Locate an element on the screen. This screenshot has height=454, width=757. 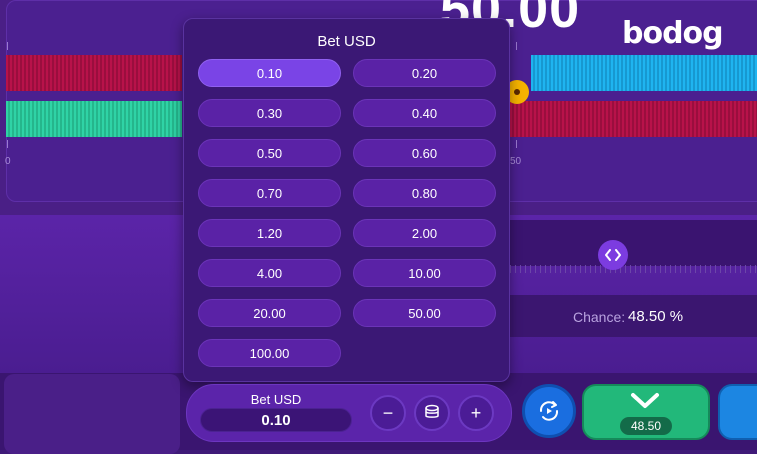
bottom-left-card is located at coordinates (92, 414).